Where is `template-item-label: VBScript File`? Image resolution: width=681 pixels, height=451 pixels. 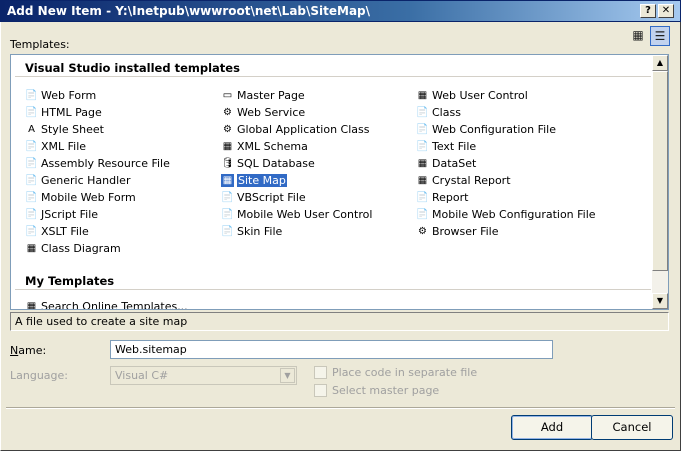
template-item-label: VBScript File is located at coordinates (271, 197).